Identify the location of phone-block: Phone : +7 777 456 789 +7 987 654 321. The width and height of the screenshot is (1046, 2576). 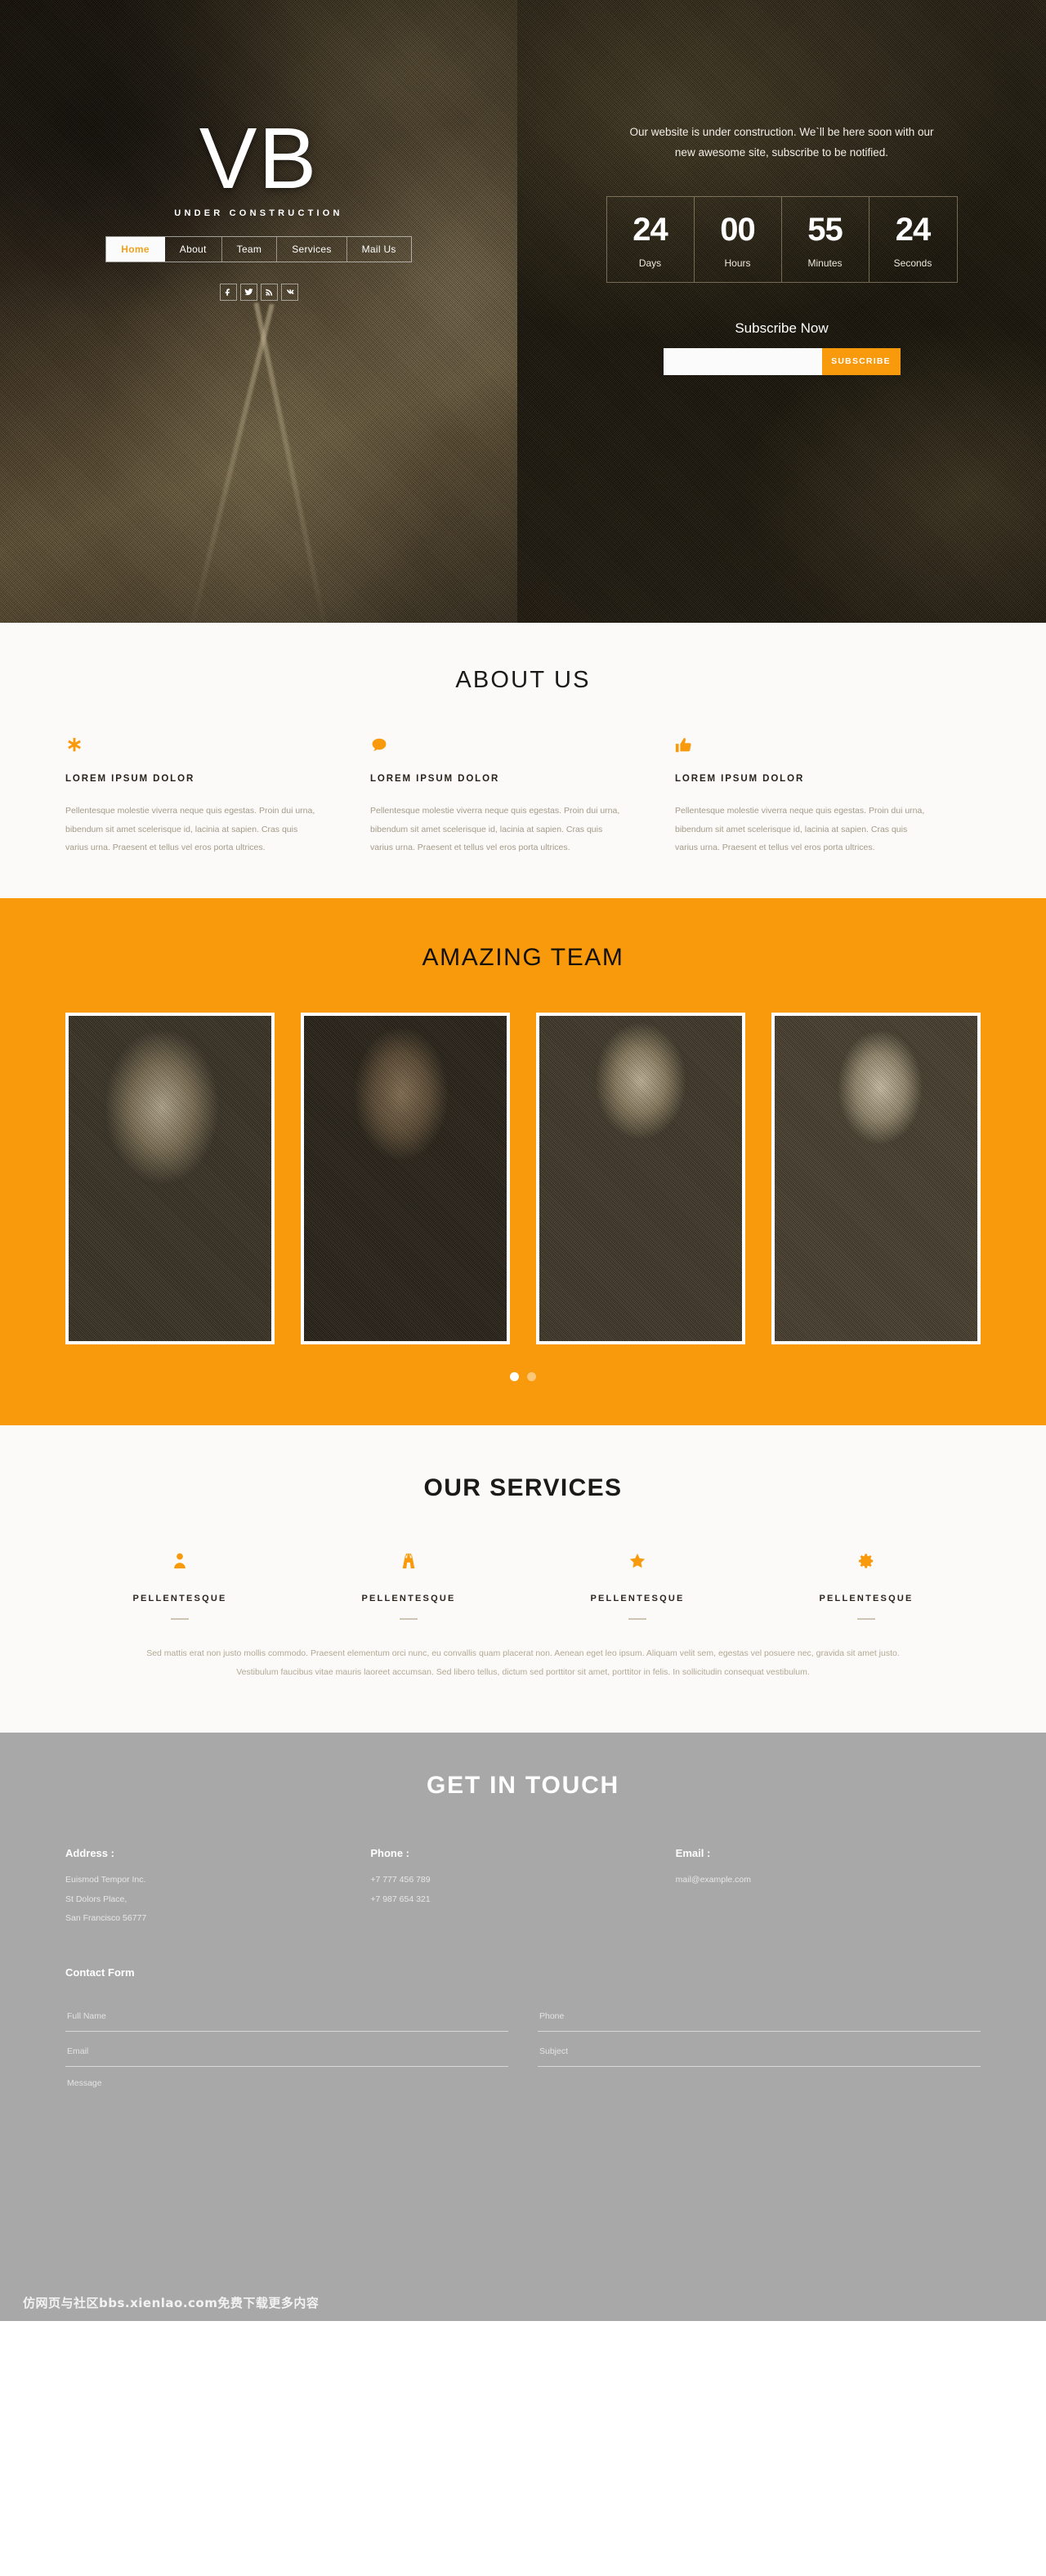
(522, 1888).